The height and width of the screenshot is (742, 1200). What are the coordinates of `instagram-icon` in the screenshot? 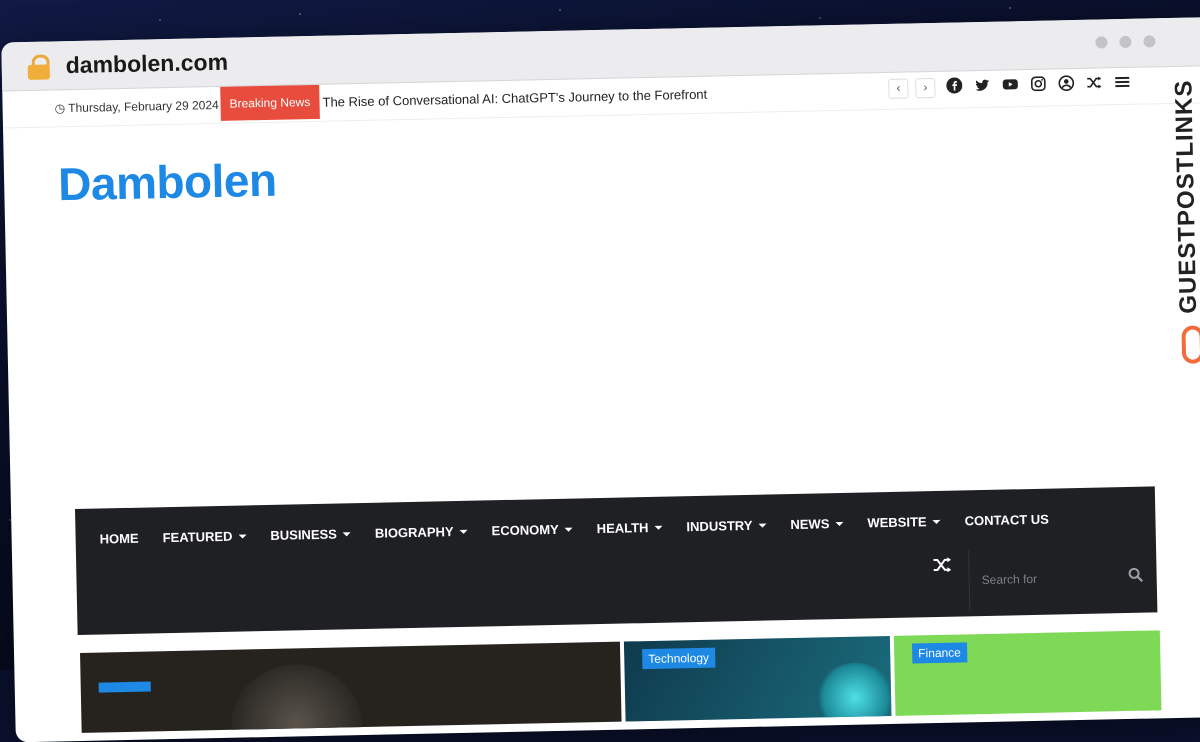 It's located at (1038, 84).